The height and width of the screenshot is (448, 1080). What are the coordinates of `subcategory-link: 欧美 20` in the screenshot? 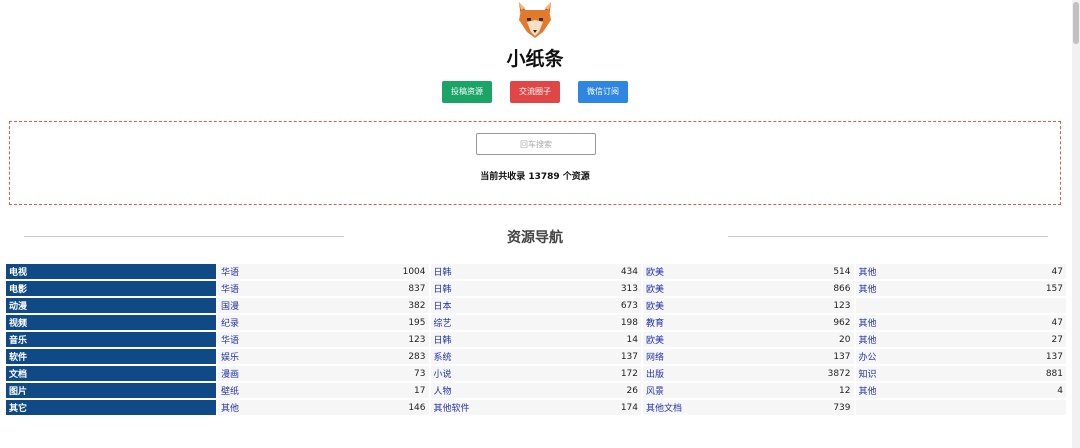 It's located at (748, 340).